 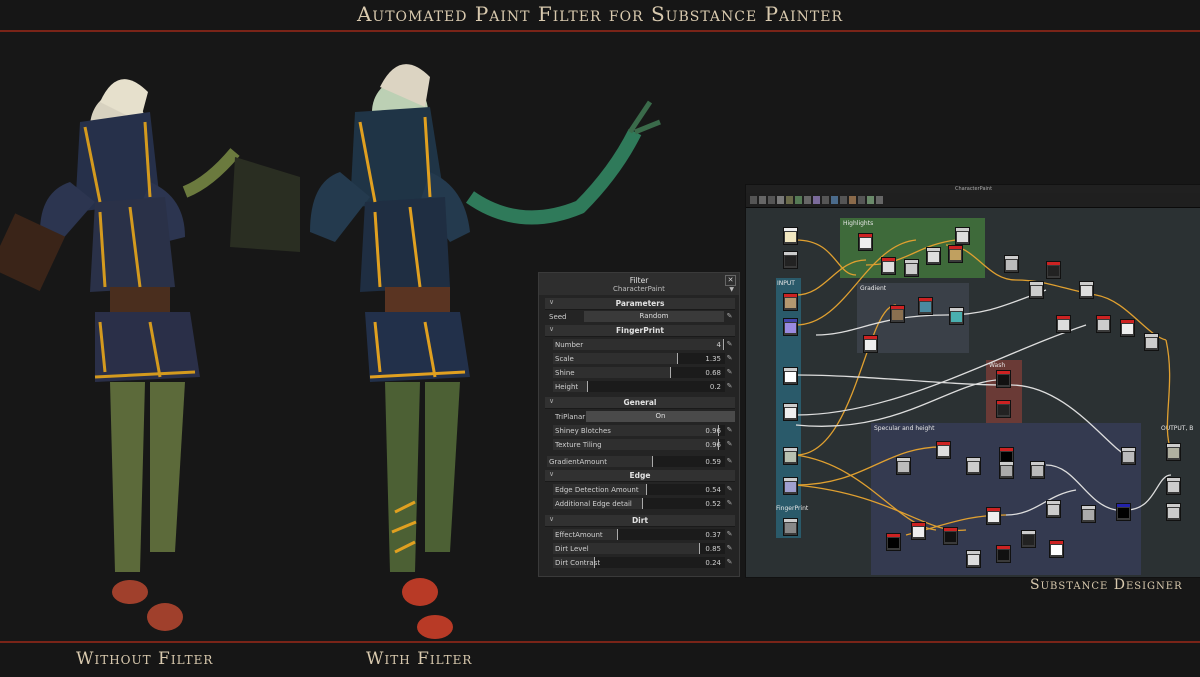 What do you see at coordinates (640, 476) in the screenshot?
I see `section-edge: ∨ Edge` at bounding box center [640, 476].